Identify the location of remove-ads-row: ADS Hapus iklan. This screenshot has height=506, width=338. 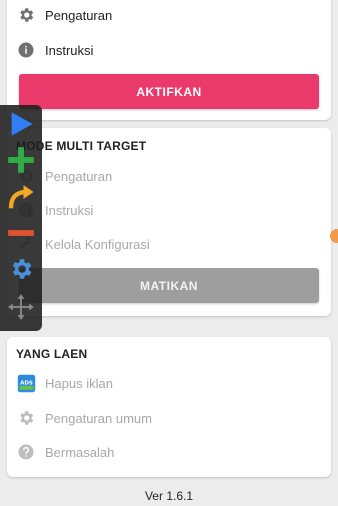
(169, 383).